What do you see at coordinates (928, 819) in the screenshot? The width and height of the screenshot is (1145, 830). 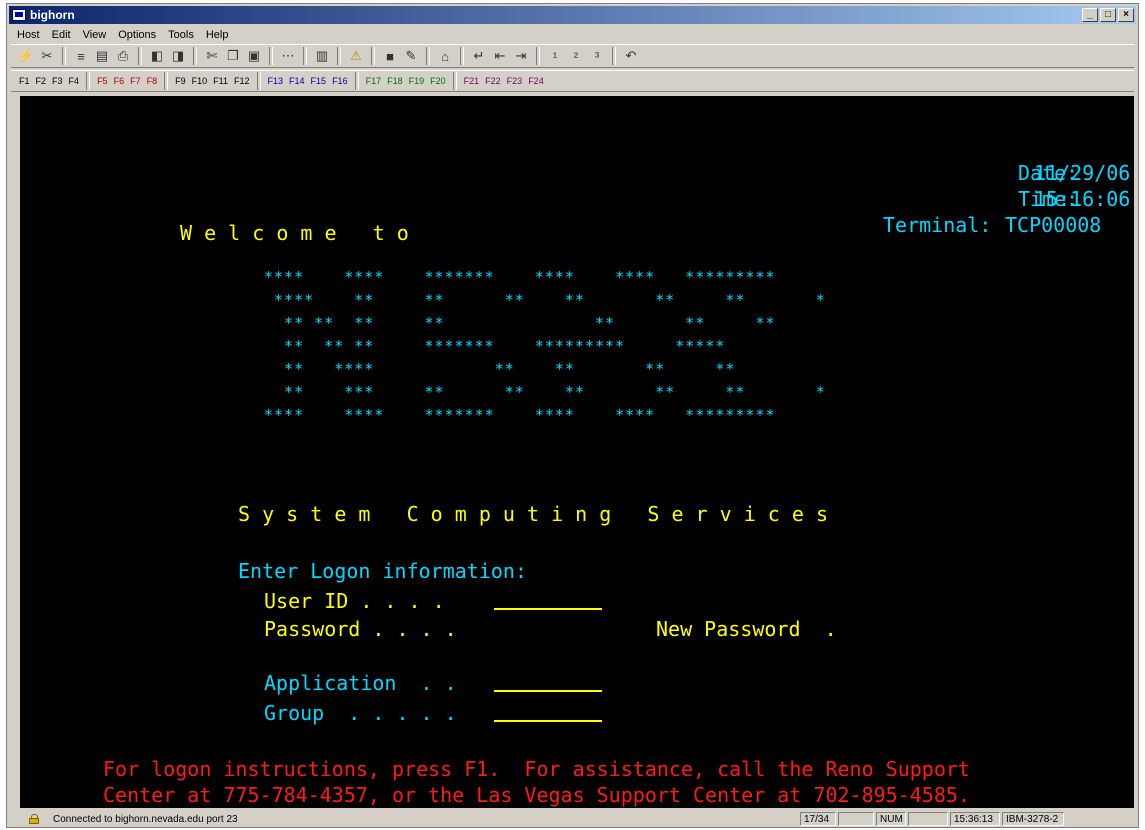 I see `status-empty-panel` at bounding box center [928, 819].